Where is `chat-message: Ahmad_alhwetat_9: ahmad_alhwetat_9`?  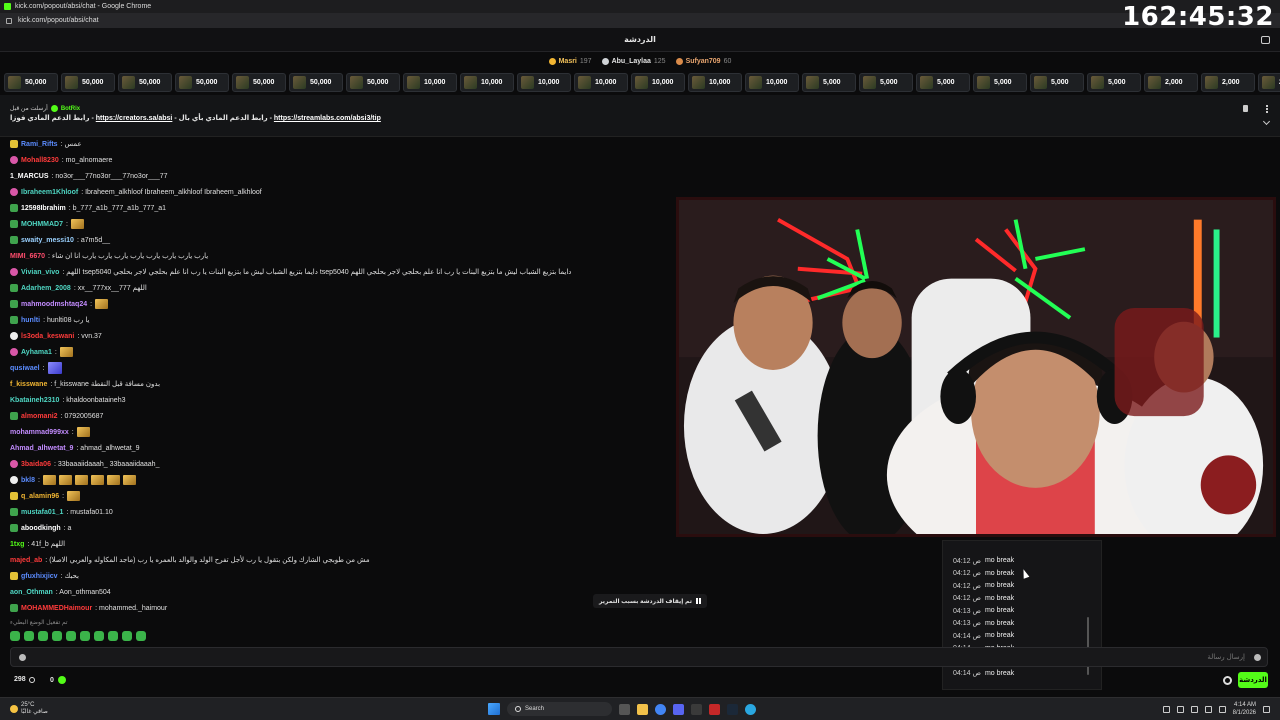
chat-message: Ahmad_alhwetat_9: ahmad_alhwetat_9 is located at coordinates (74, 448).